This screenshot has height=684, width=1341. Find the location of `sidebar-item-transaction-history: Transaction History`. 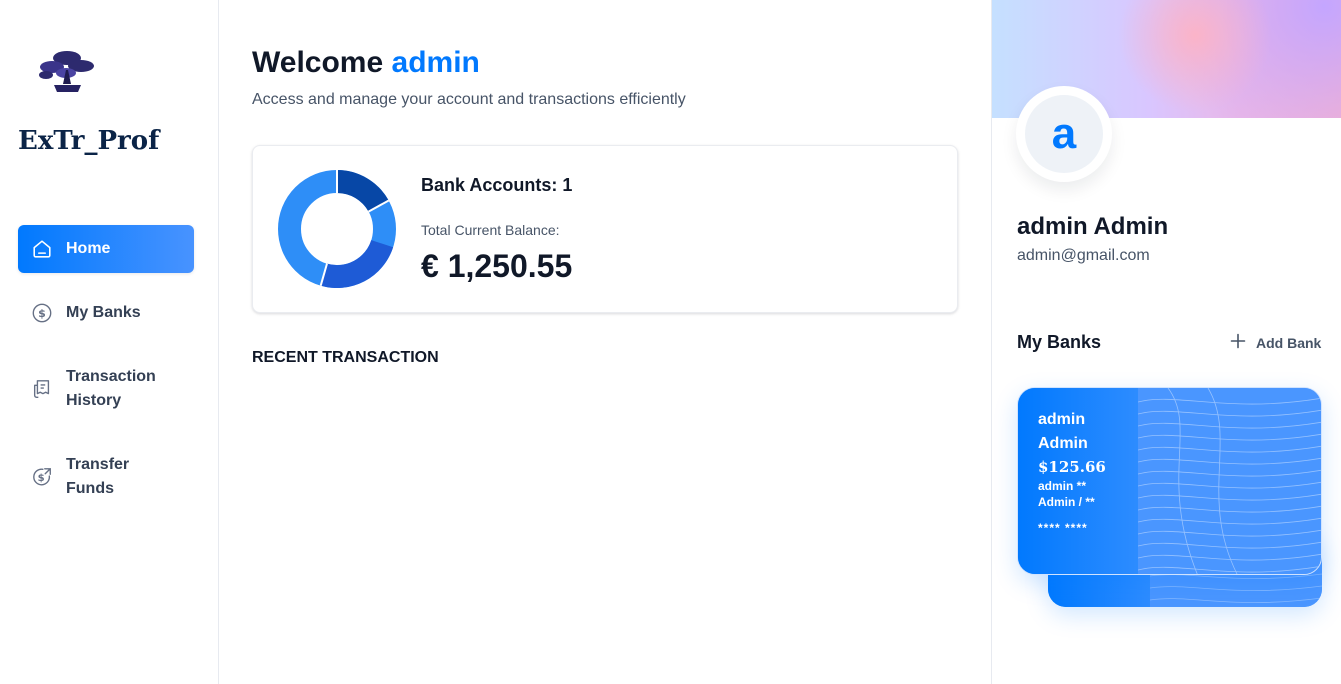

sidebar-item-transaction-history: Transaction History is located at coordinates (106, 389).